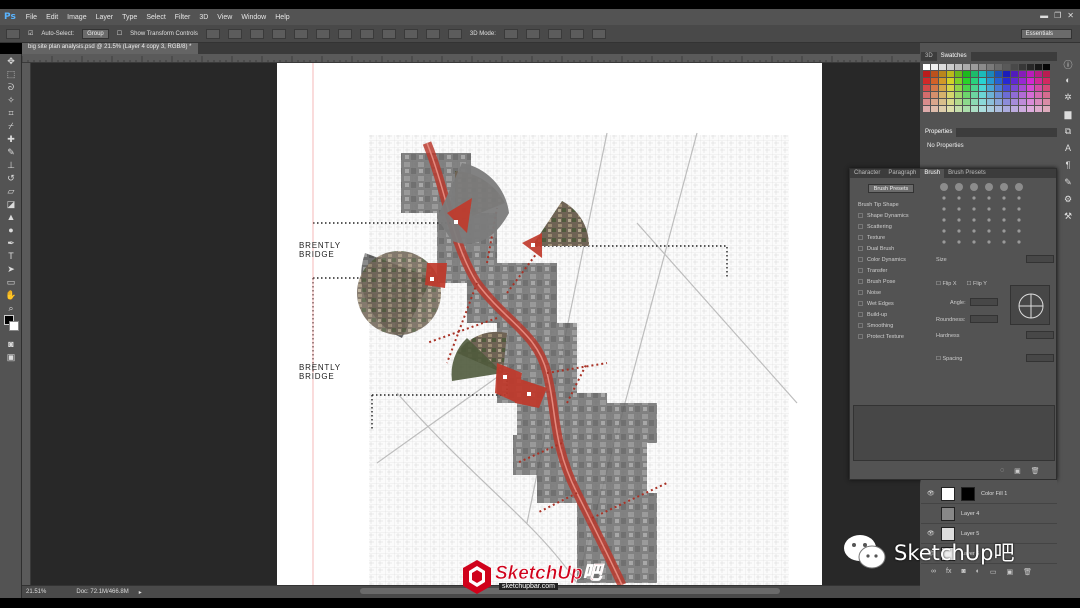  I want to click on layer-name: Color Fill 1, so click(994, 494).